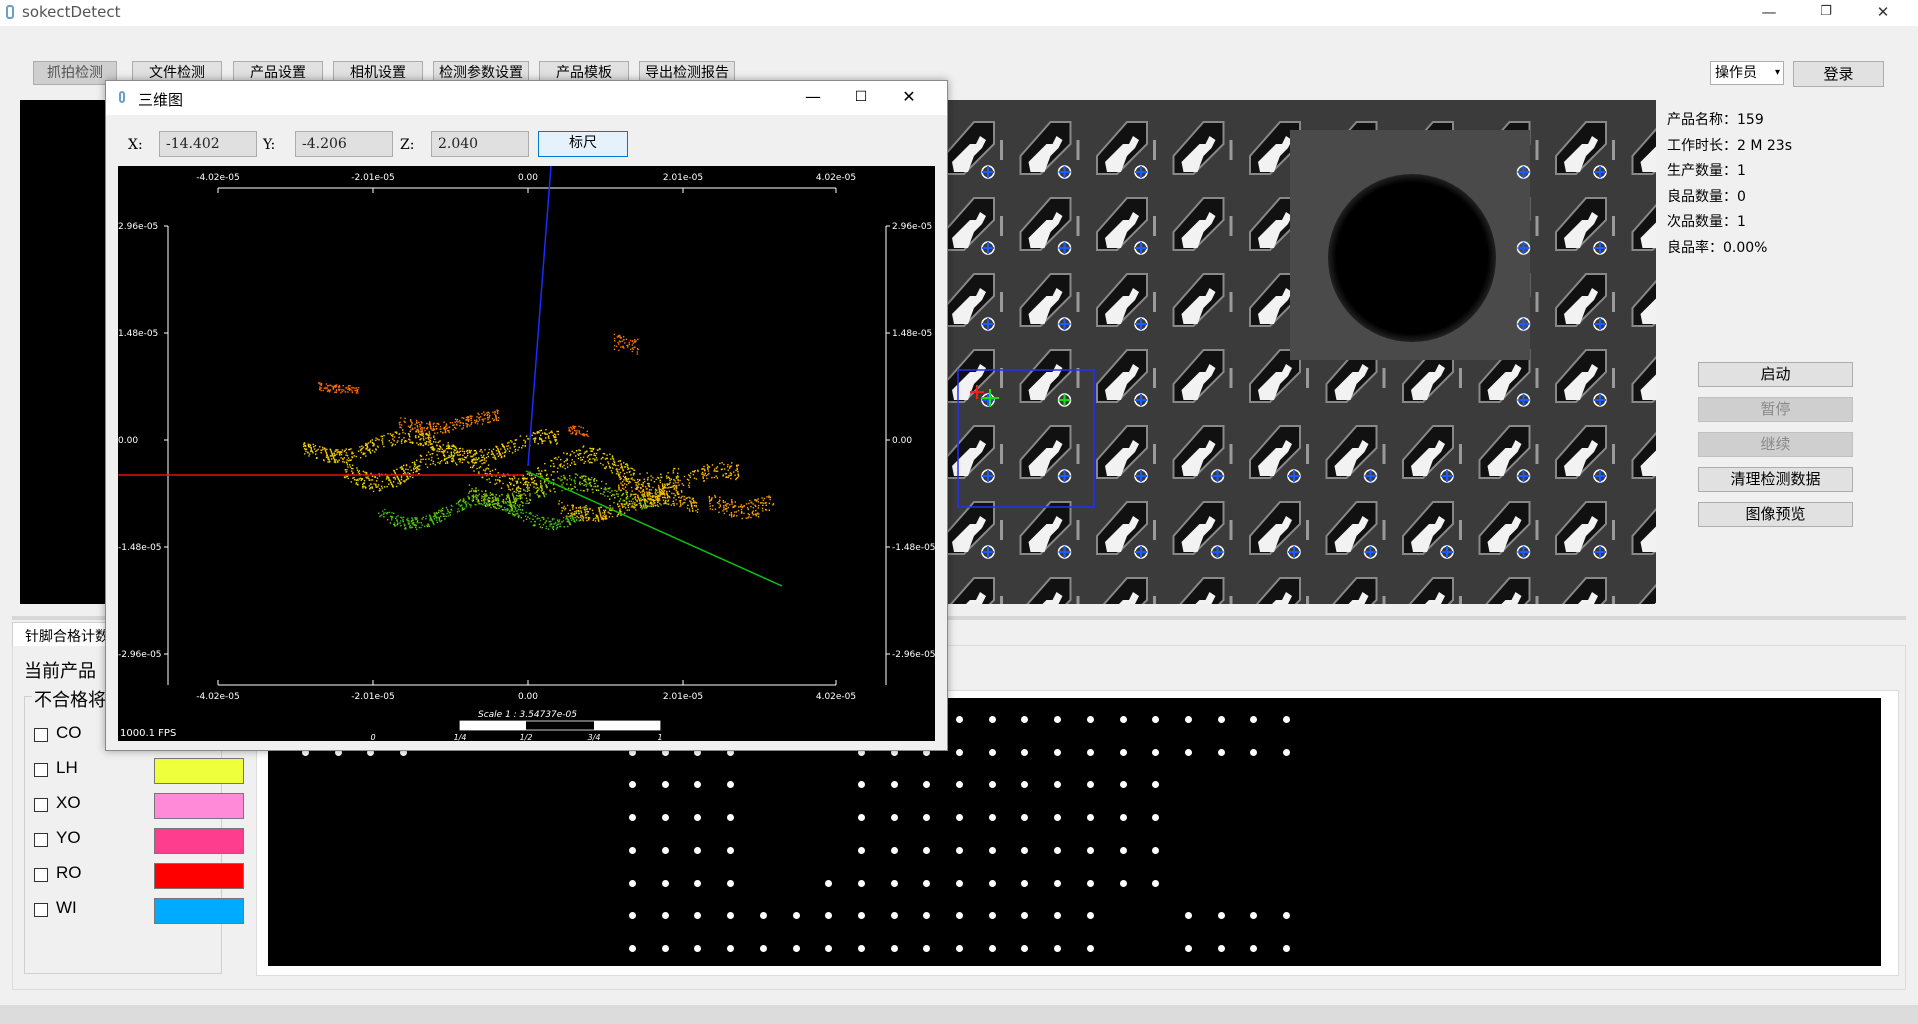 The width and height of the screenshot is (1918, 1024). Describe the element at coordinates (1706, 222) in the screenshot. I see `defect-count: 次品数量：1` at that location.